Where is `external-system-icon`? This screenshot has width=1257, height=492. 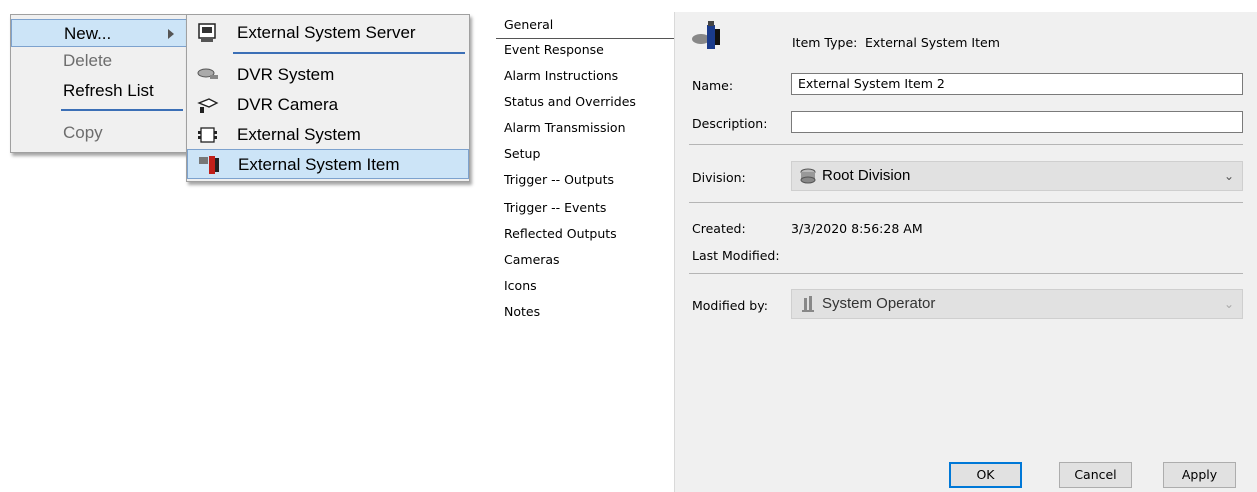 external-system-icon is located at coordinates (207, 135).